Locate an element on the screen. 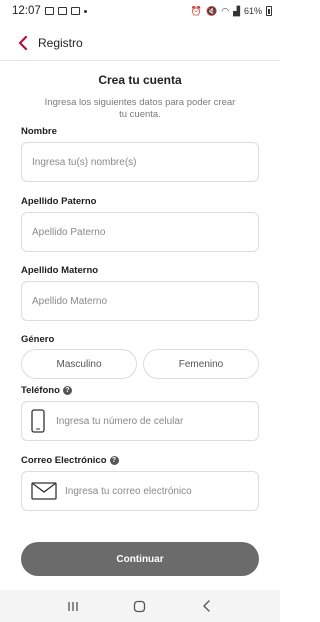 This screenshot has width=320, height=622. apellido-materno-label-text: Apellido Materno is located at coordinates (60, 270).